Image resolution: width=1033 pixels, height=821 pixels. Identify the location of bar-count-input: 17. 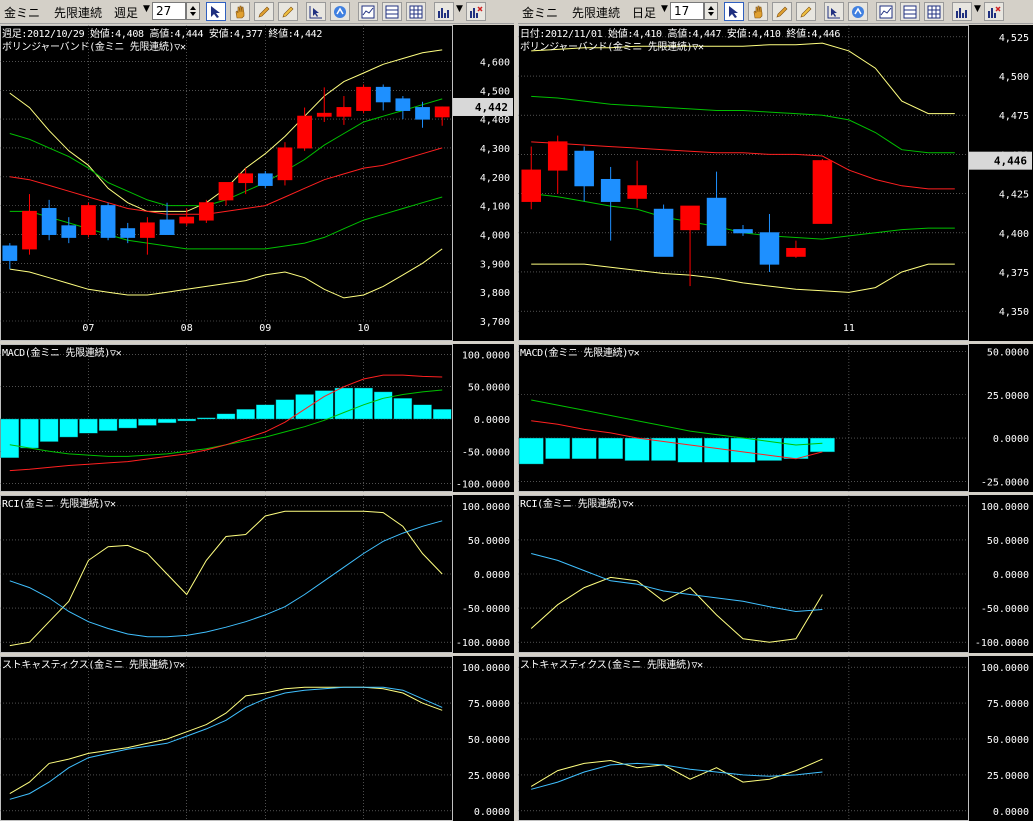
(687, 11).